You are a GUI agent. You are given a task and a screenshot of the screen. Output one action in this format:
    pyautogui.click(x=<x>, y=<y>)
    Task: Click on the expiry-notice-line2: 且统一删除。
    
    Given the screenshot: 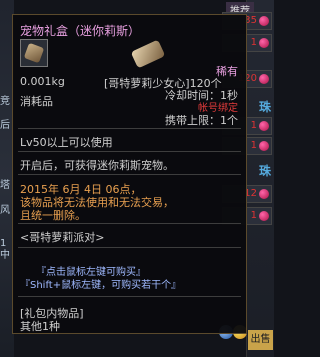 What is the action you would take?
    pyautogui.click(x=53, y=215)
    